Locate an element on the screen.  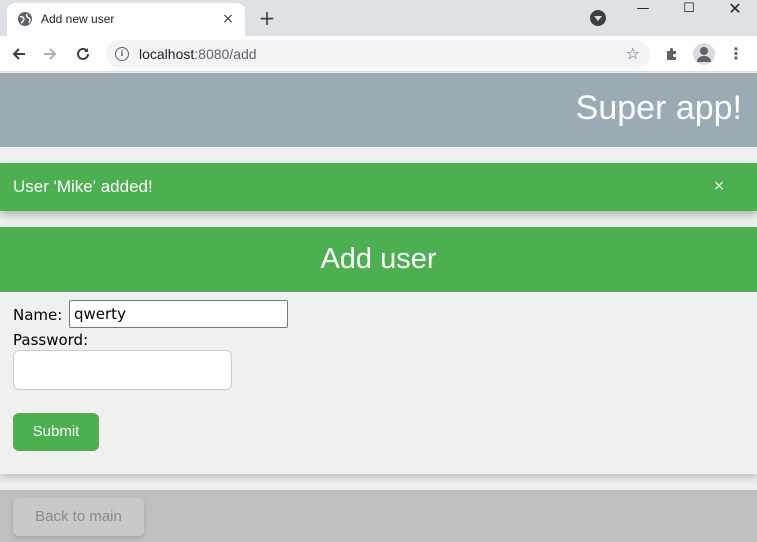
globe-icon is located at coordinates (25, 19).